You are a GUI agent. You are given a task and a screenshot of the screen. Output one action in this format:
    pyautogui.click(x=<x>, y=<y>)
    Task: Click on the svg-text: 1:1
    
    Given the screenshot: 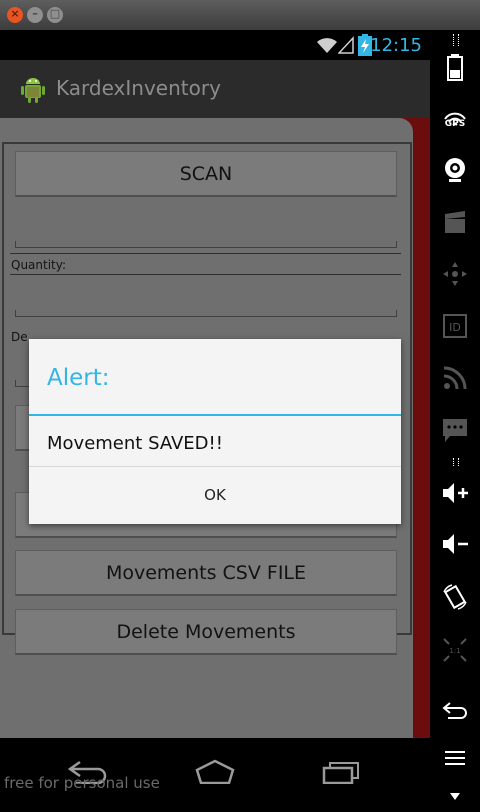 What is the action you would take?
    pyautogui.click(x=454, y=651)
    